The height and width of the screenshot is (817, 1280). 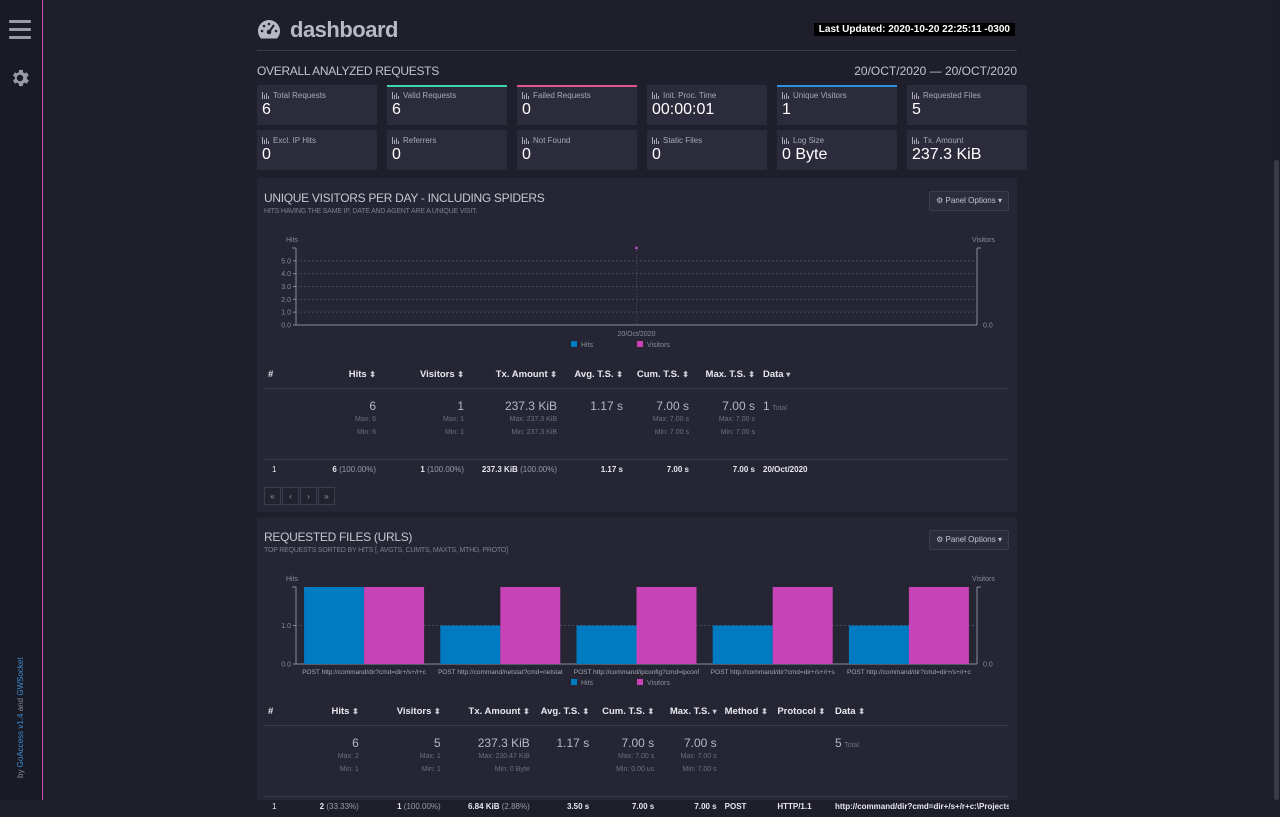 What do you see at coordinates (396, 109) in the screenshot?
I see `stat-value: 6` at bounding box center [396, 109].